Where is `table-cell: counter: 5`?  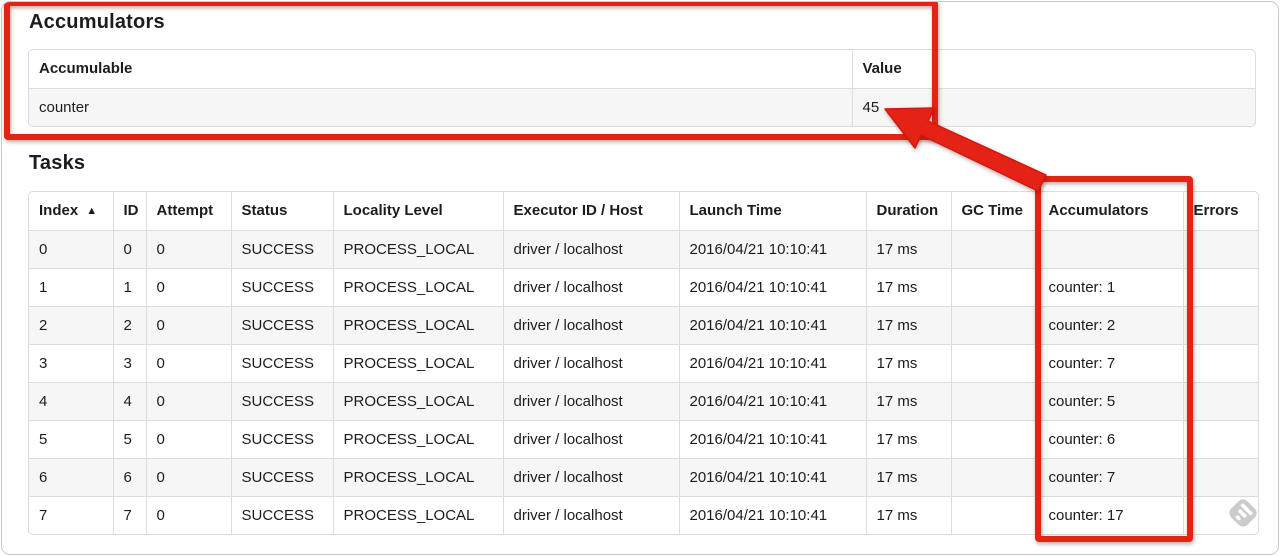 table-cell: counter: 5 is located at coordinates (1110, 400).